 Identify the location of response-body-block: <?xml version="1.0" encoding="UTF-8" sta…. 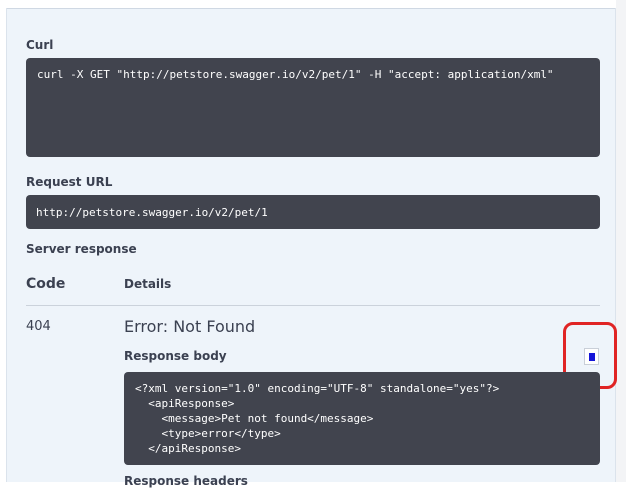
(362, 418).